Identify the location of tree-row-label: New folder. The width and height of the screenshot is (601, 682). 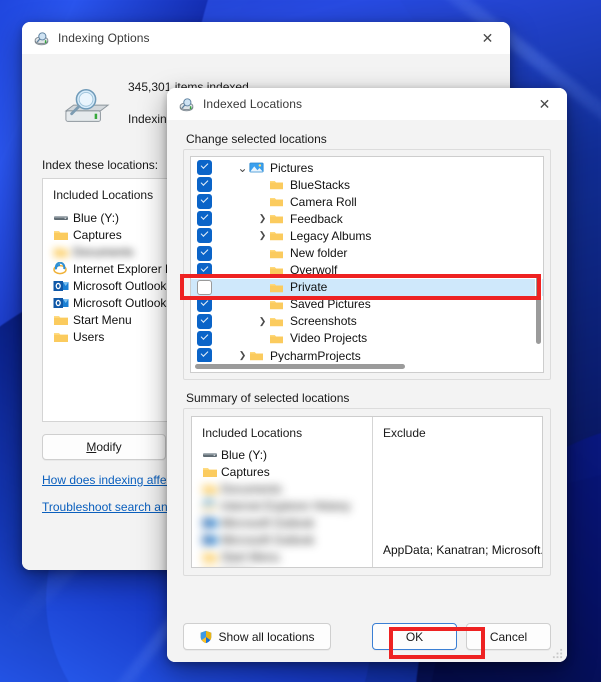
(319, 253).